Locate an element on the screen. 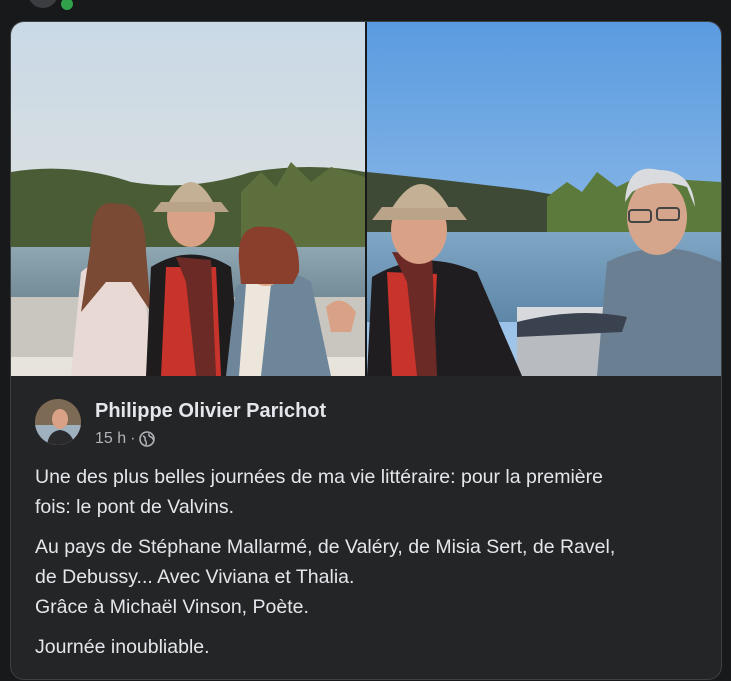 This screenshot has height=681, width=731. post-paragraph-3: Journée inoubliable. is located at coordinates (370, 647).